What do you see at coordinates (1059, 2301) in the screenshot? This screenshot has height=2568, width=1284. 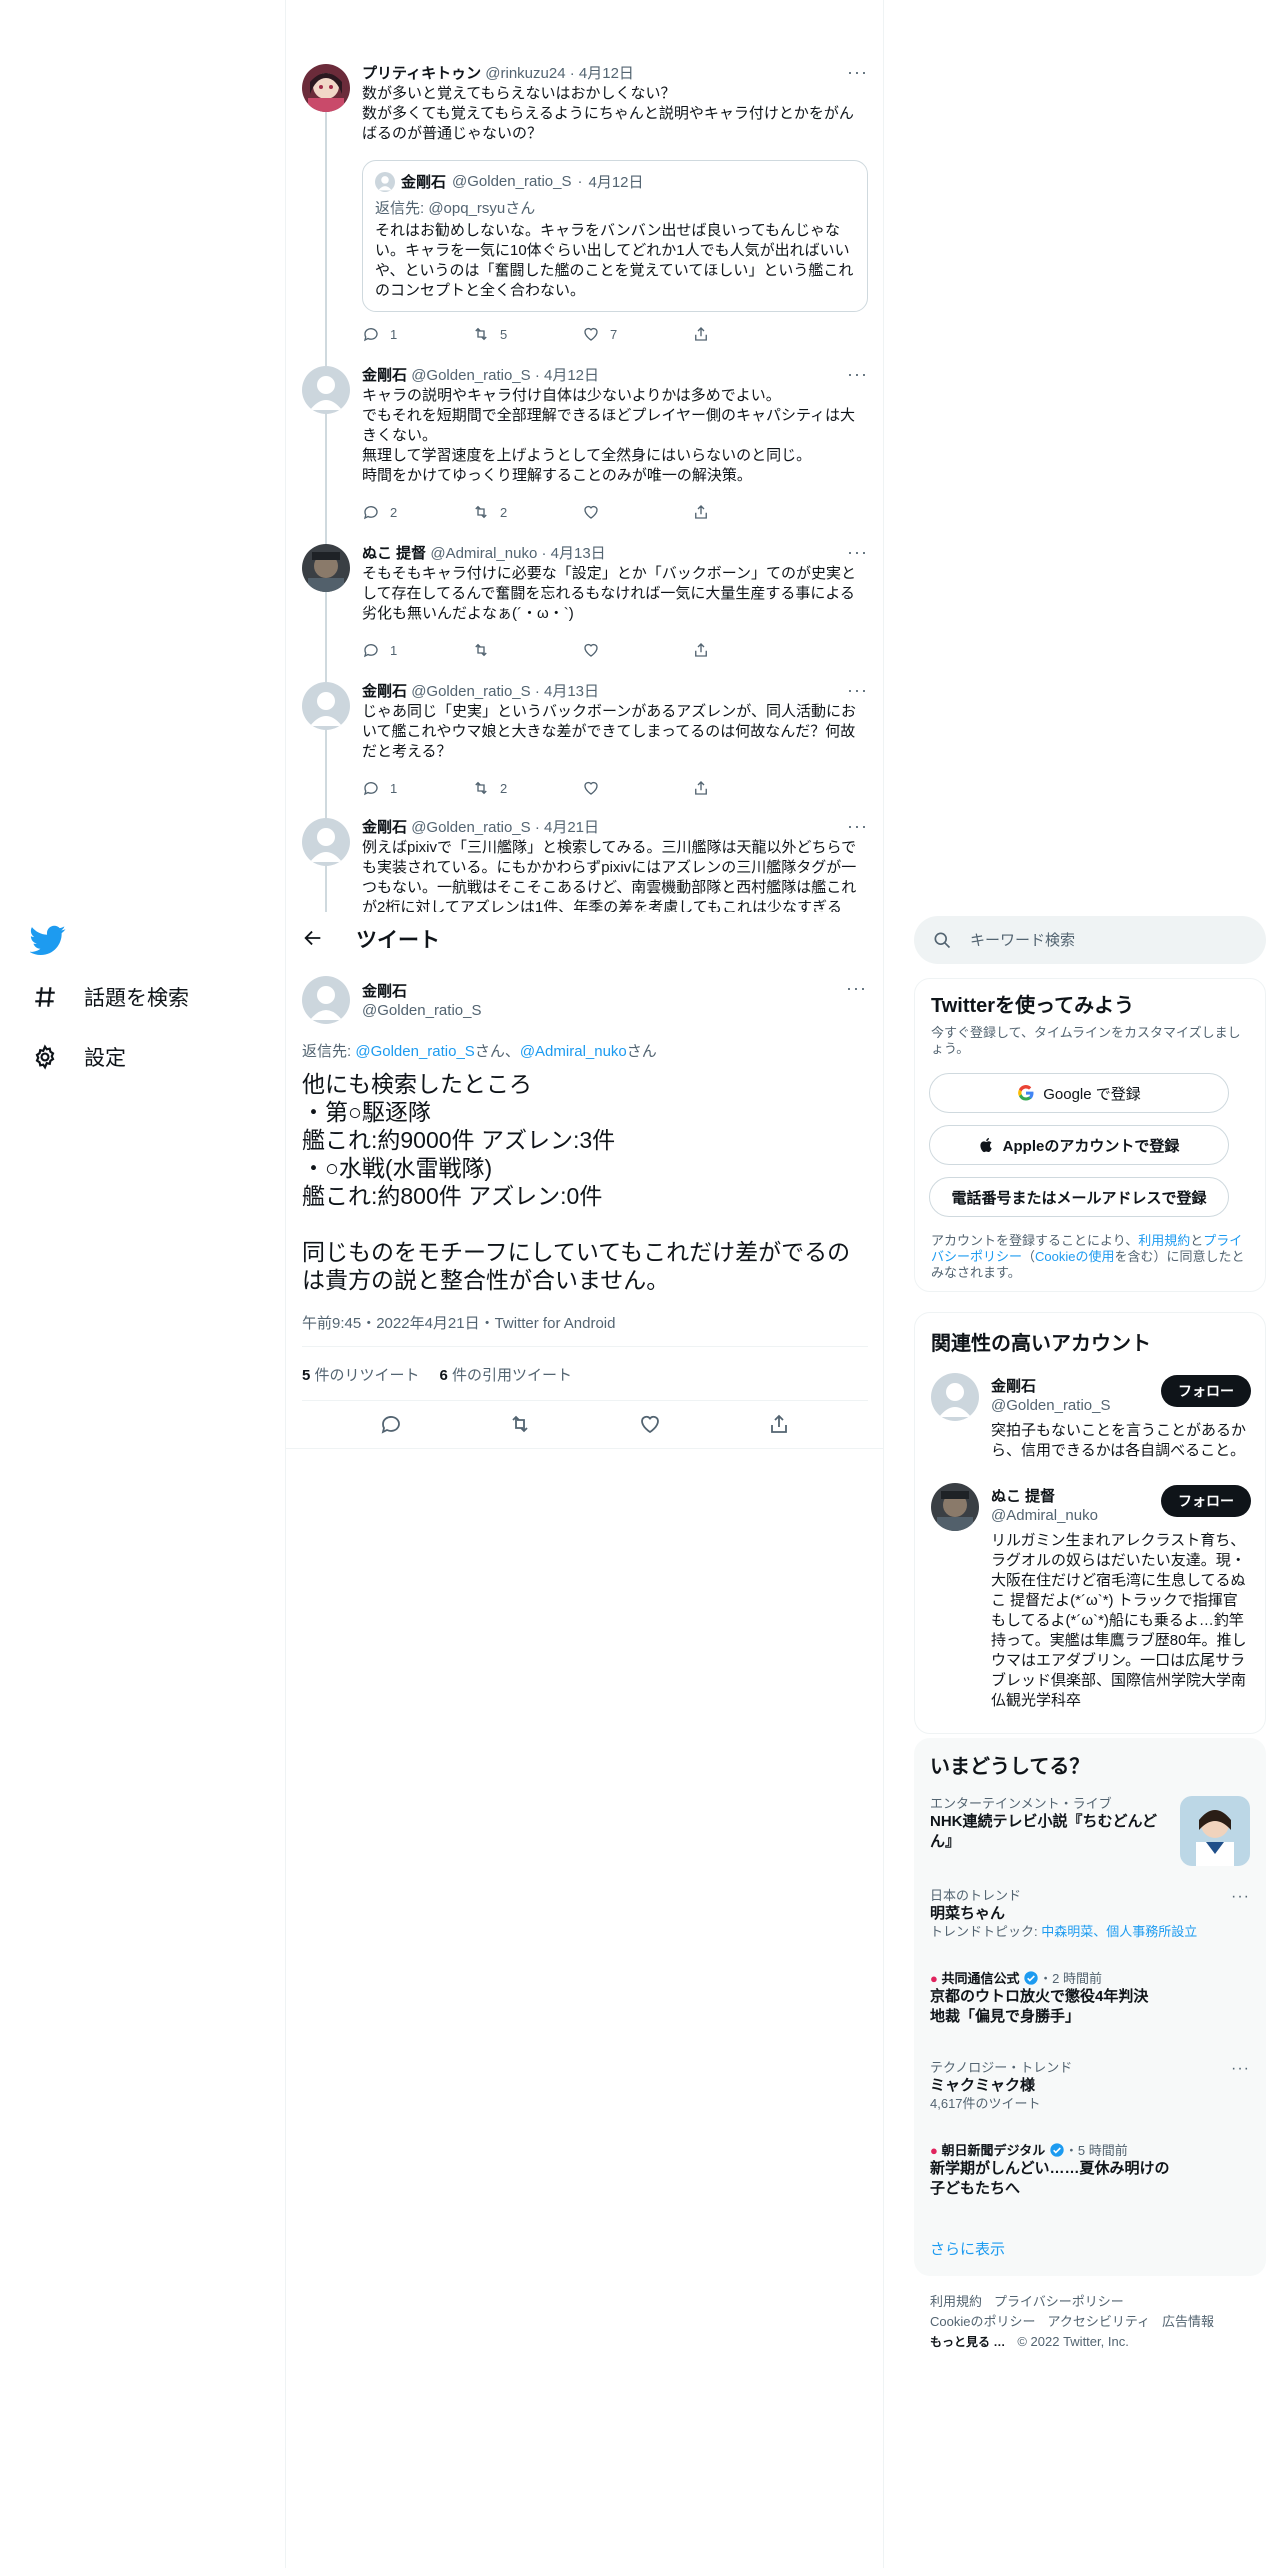 I see `footer-privacy-link: プライバシーポリシー` at bounding box center [1059, 2301].